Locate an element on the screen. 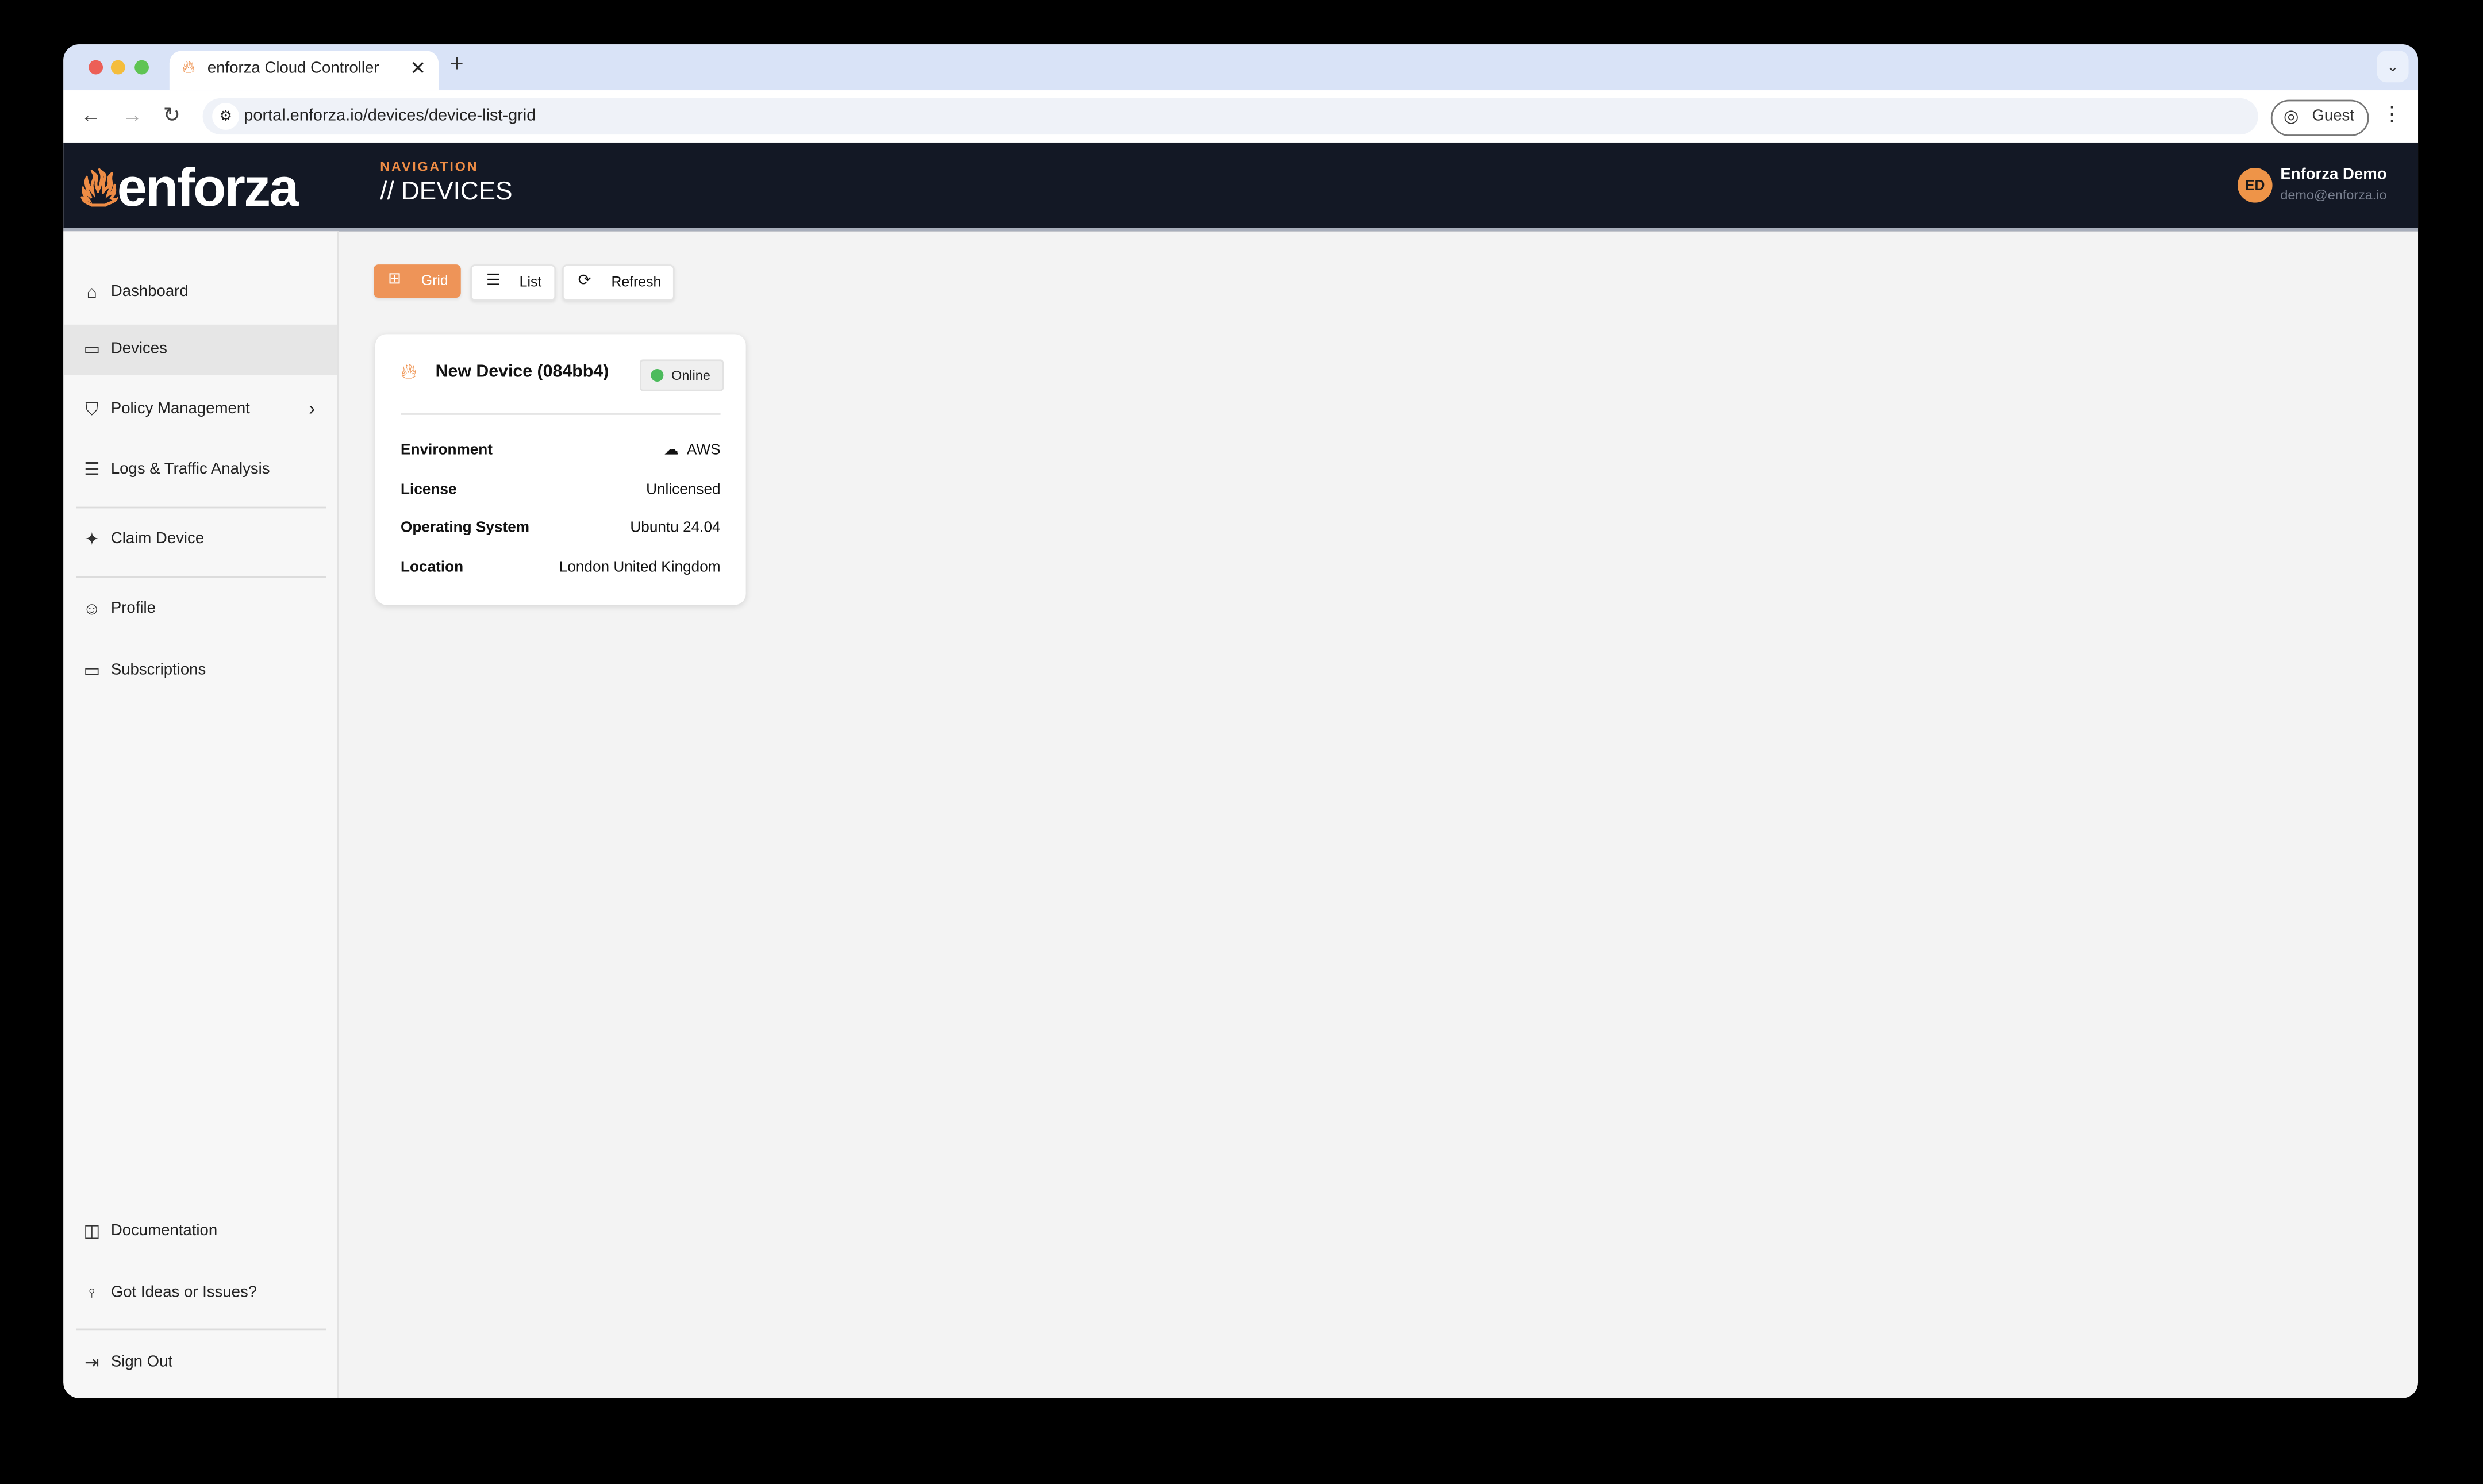 This screenshot has height=1484, width=2483. list-view-button: ☰ List is located at coordinates (513, 282).